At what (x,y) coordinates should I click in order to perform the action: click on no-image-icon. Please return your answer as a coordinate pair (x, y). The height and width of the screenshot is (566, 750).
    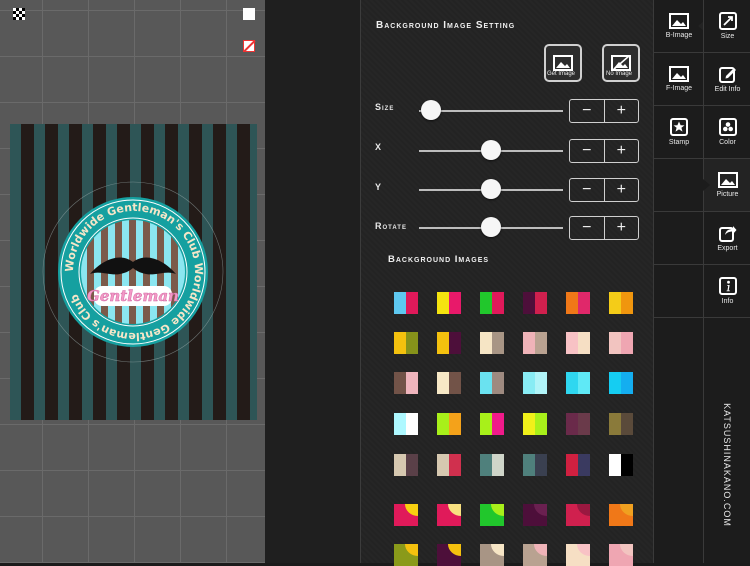
    Looking at the image, I should click on (621, 63).